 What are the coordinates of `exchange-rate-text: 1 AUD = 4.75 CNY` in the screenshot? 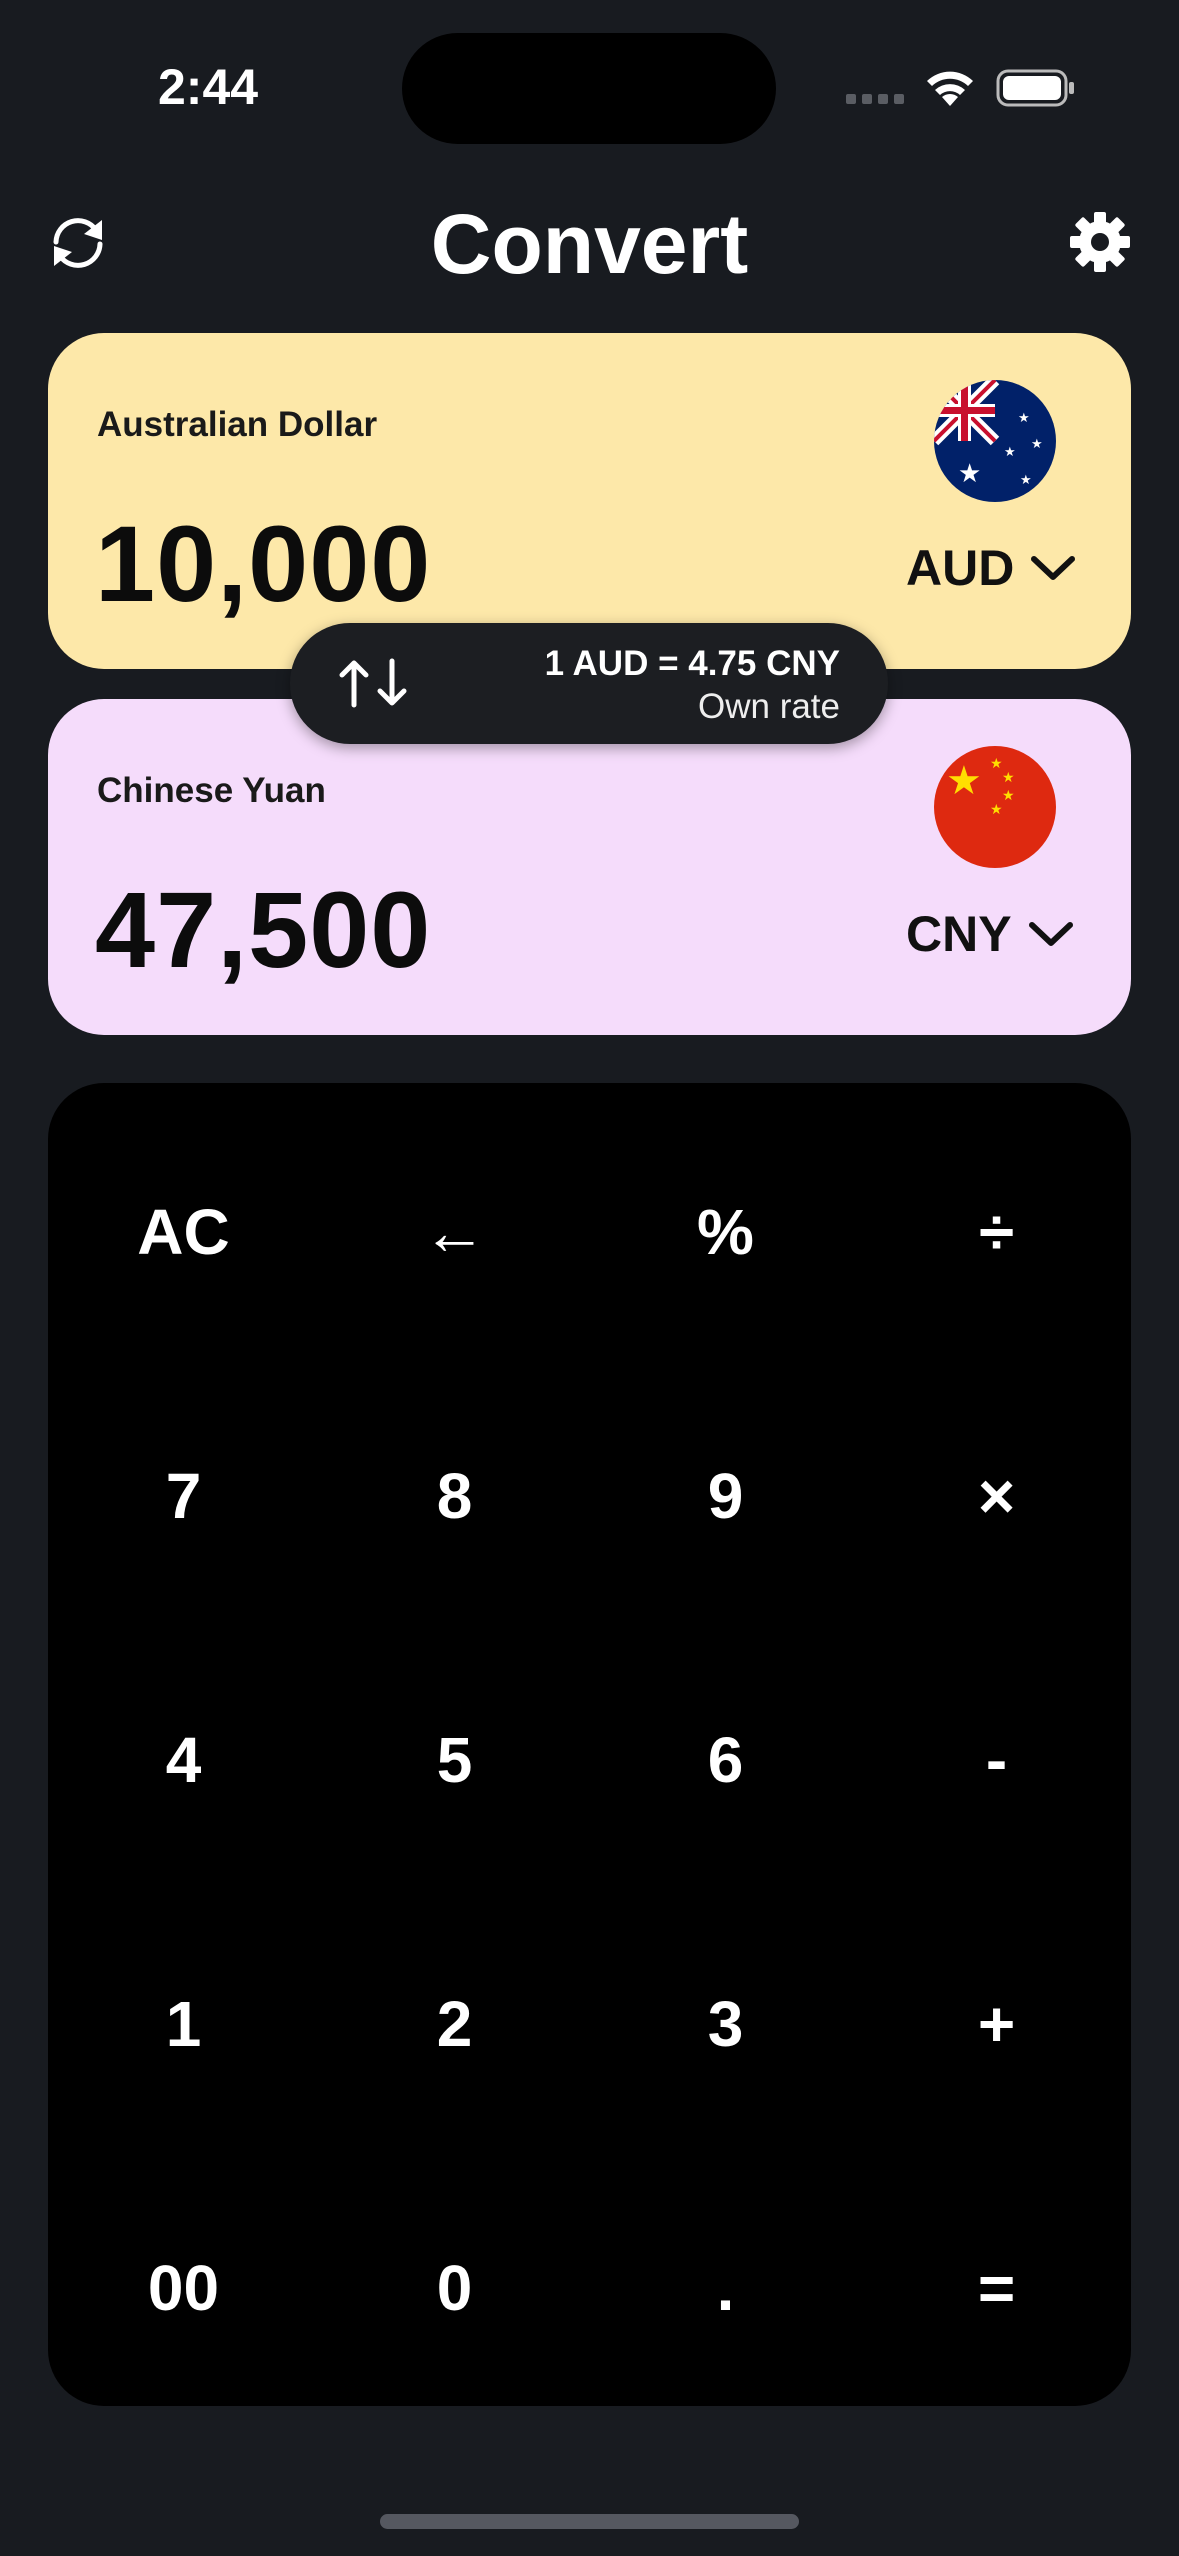 It's located at (692, 663).